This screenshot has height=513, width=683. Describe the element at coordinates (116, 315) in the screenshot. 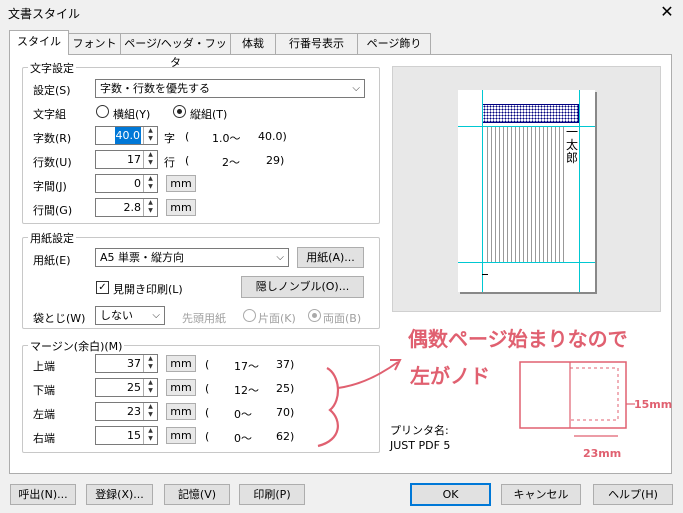

I see `fukuro-value: しない` at that location.